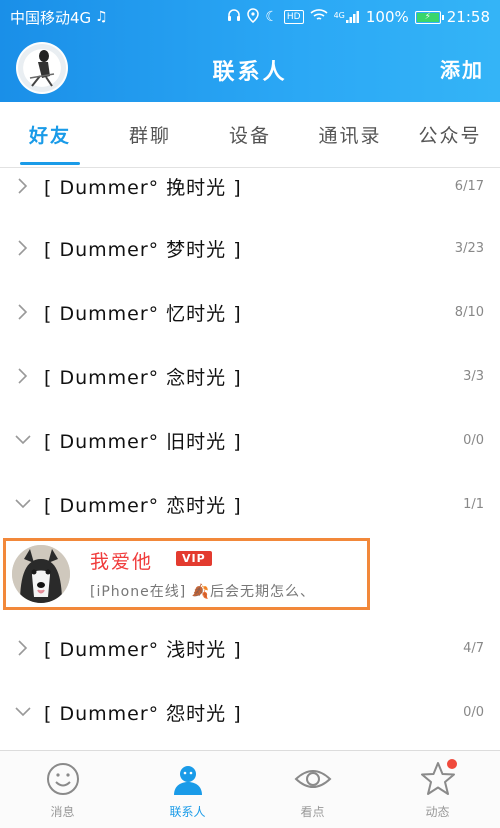 Image resolution: width=500 pixels, height=828 pixels. What do you see at coordinates (271, 17) in the screenshot?
I see `moon-icon: ☾` at bounding box center [271, 17].